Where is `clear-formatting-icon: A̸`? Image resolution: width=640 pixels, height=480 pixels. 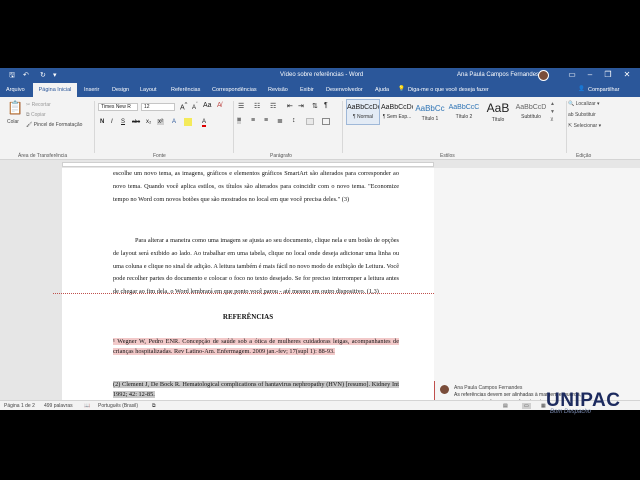 clear-formatting-icon: A̸ is located at coordinates (219, 105).